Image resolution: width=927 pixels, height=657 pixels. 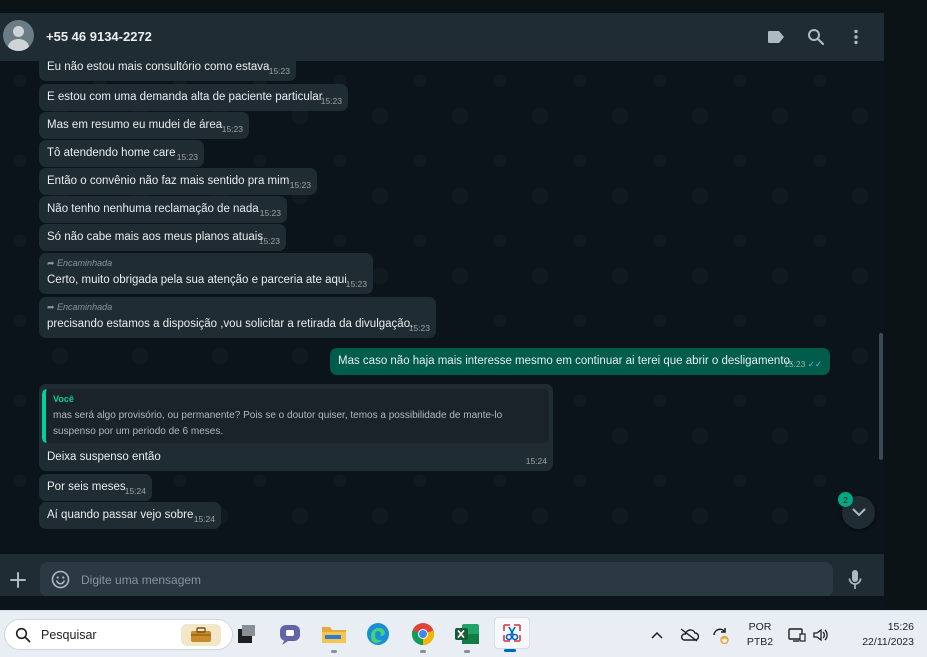 What do you see at coordinates (201, 635) in the screenshot?
I see `folder-briefcase-icon` at bounding box center [201, 635].